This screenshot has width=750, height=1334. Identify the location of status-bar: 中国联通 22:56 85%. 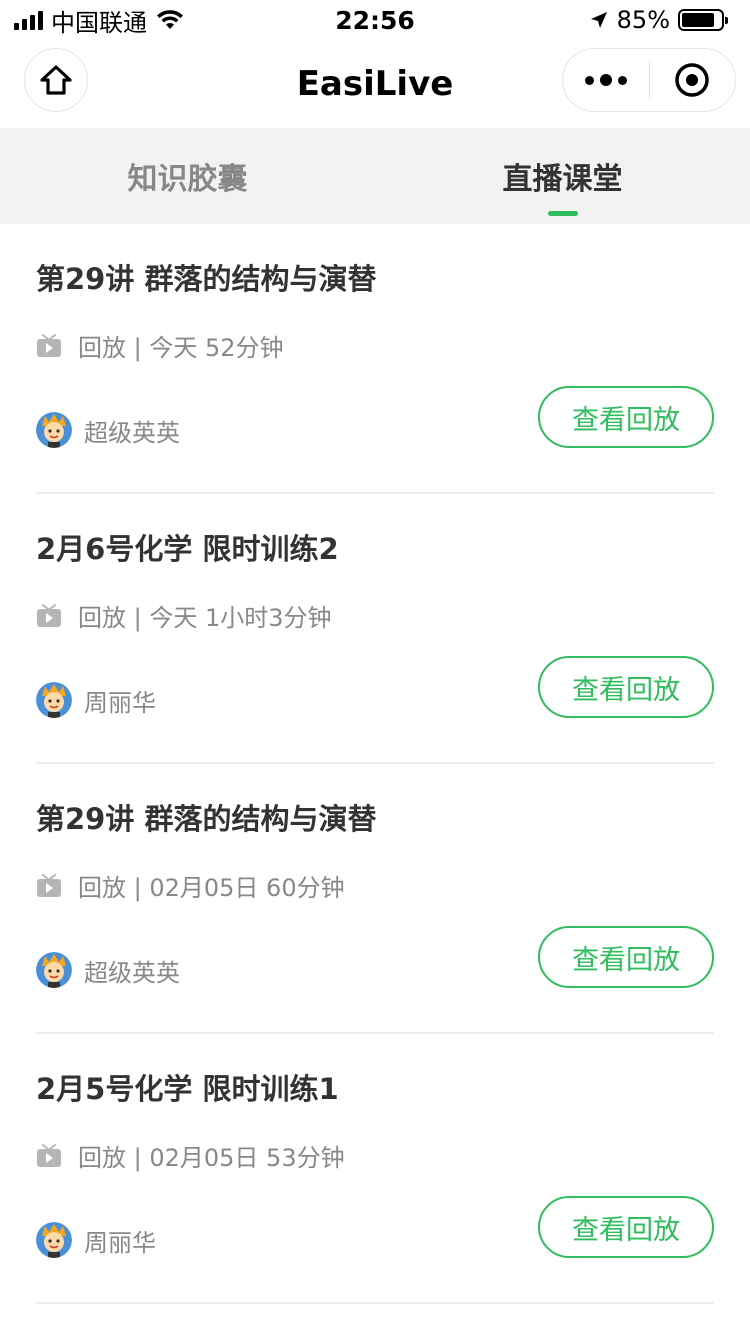
(375, 20).